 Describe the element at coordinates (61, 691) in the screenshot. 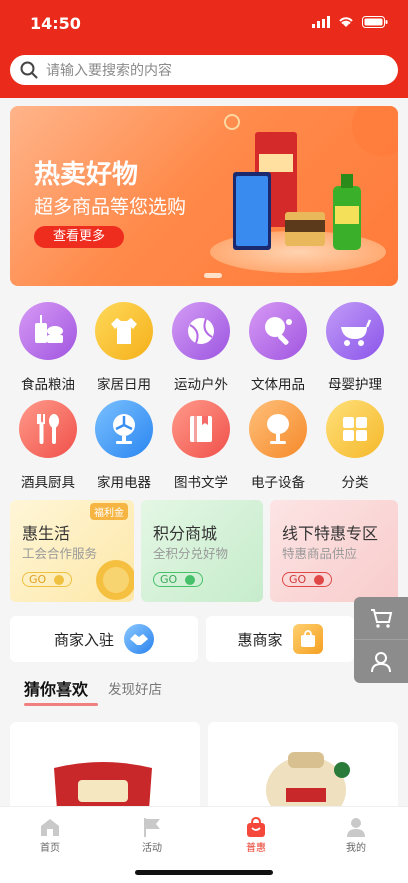

I see `tab-guess-you-like: 猜你喜欢` at that location.